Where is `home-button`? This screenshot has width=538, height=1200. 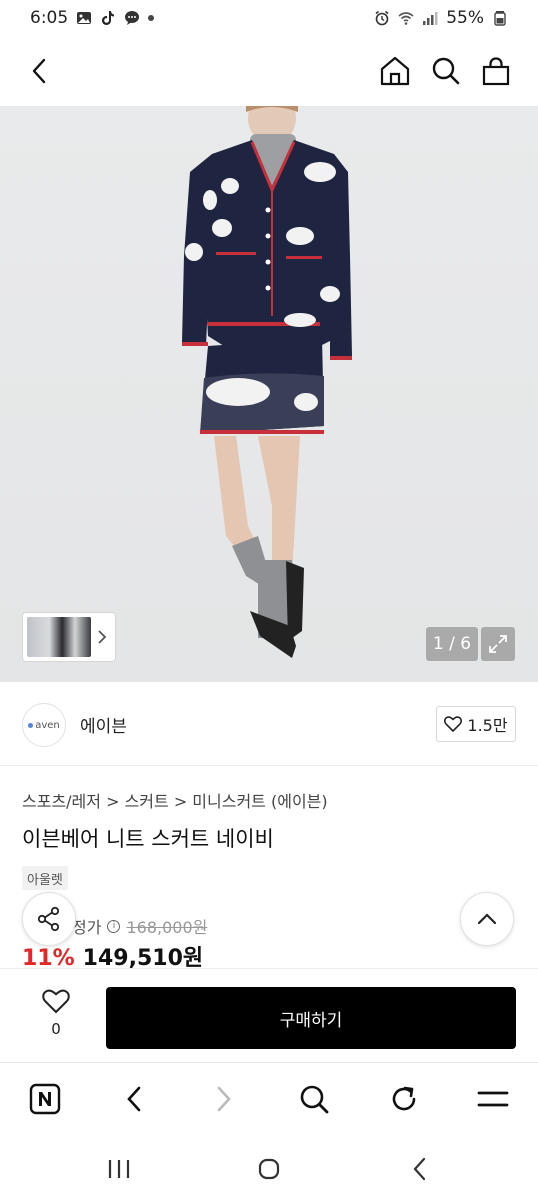
home-button is located at coordinates (395, 71).